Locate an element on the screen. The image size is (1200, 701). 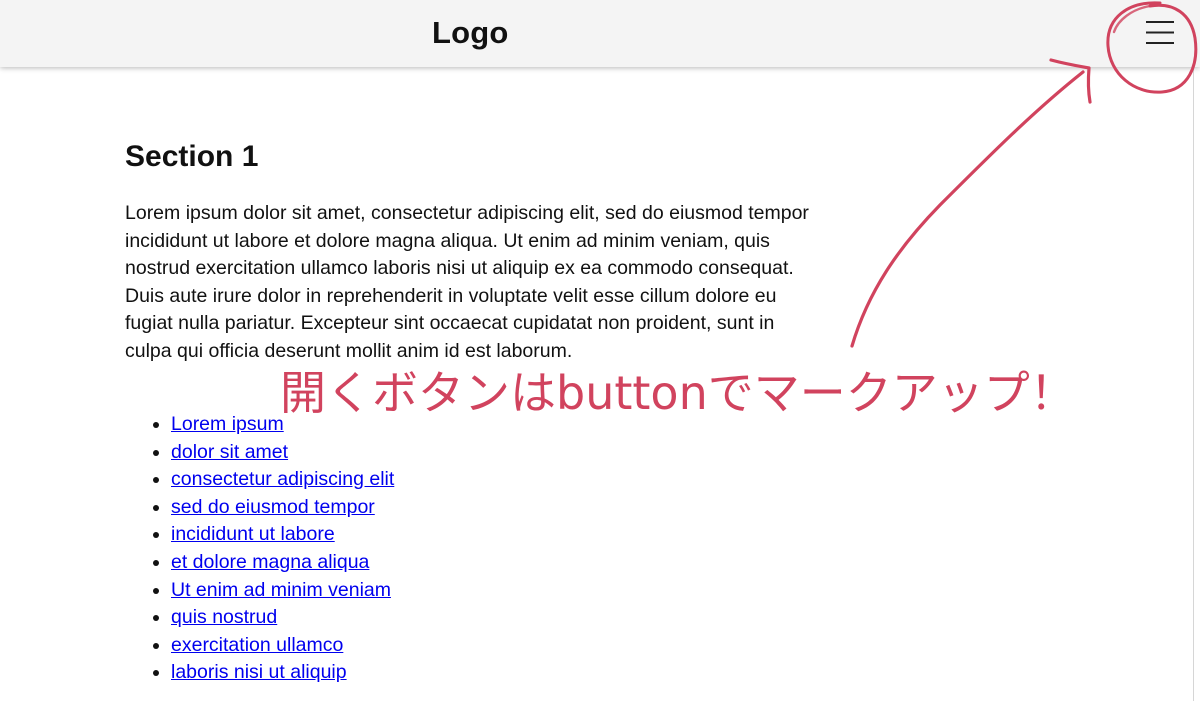
hamburger-menu-icon is located at coordinates (1160, 32).